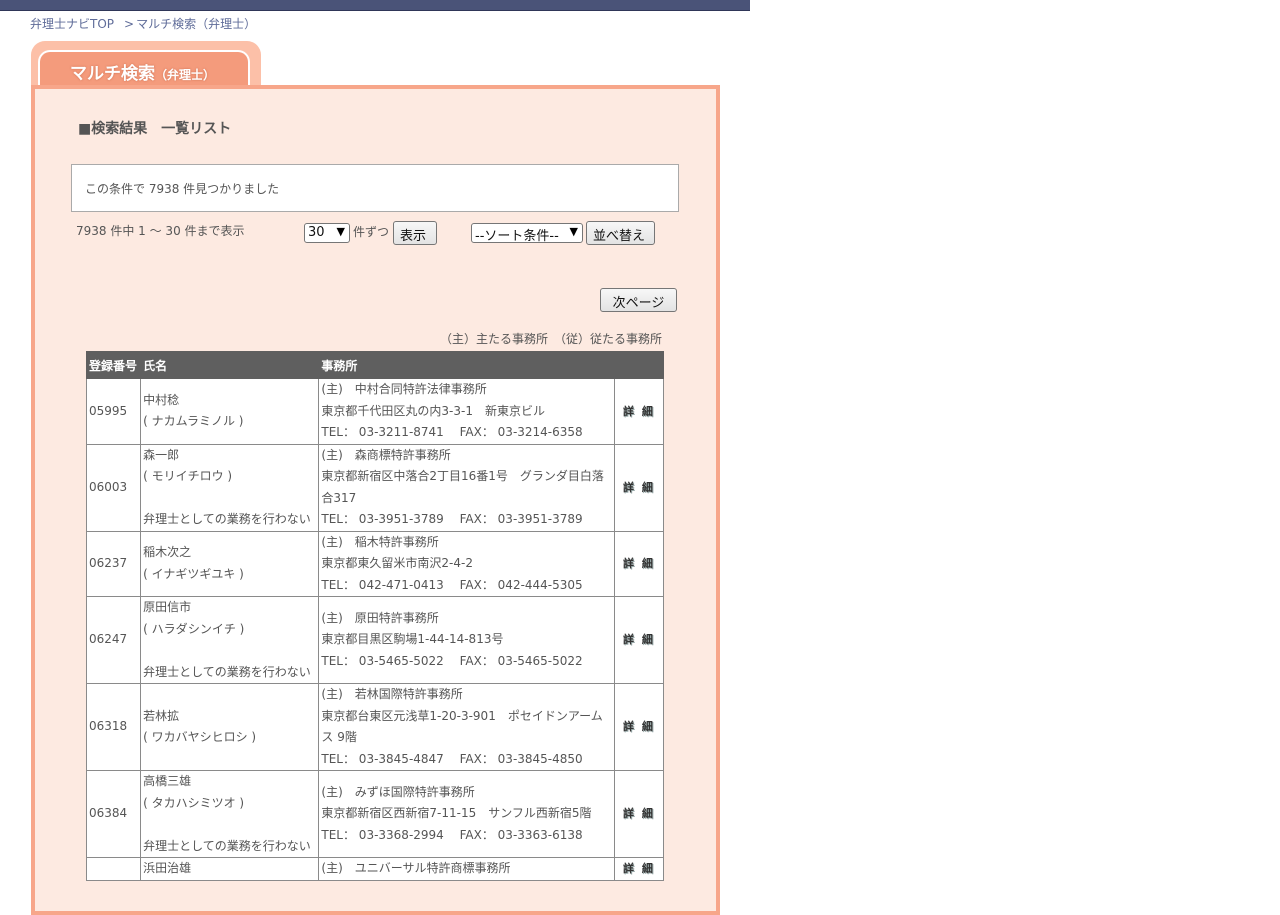 This screenshot has width=1280, height=915. I want to click on name-cell: 森一郎 ( モリイチロウ ) 弁理士としての業務を行わない, so click(230, 487).